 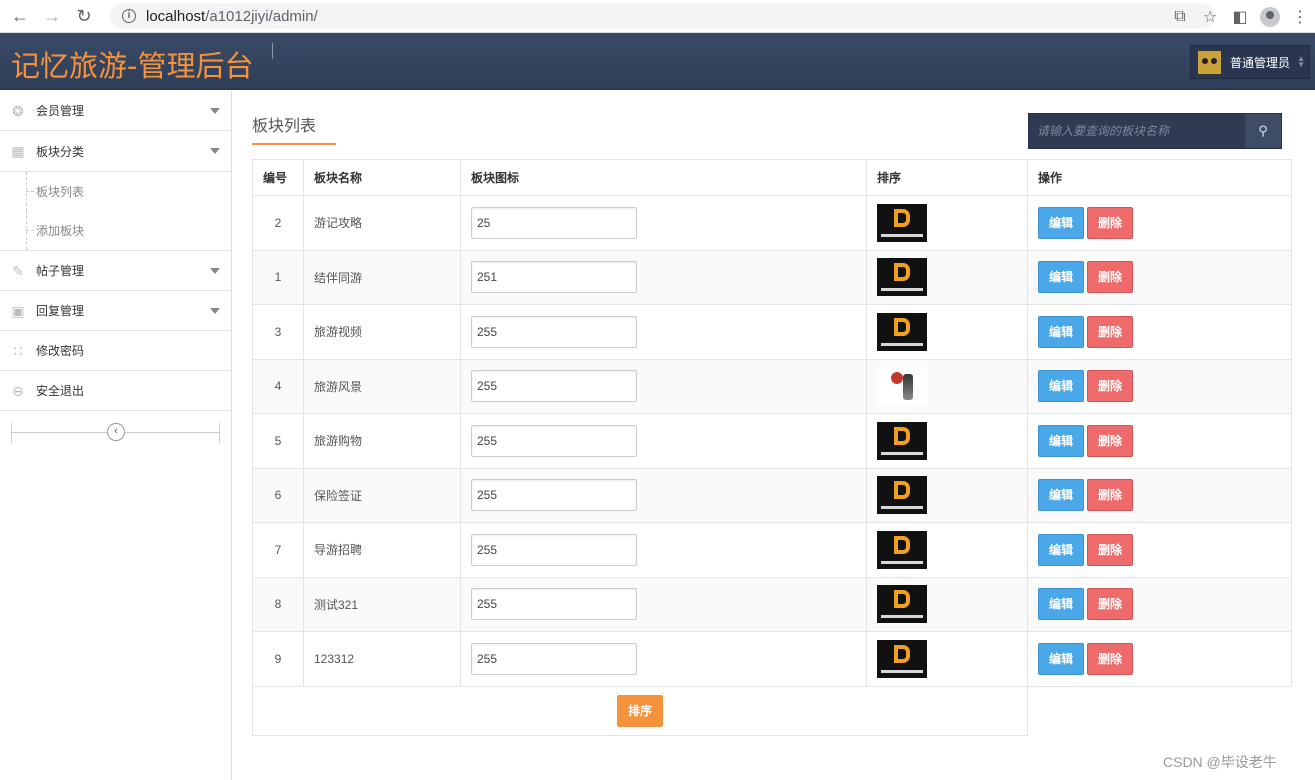 I want to click on address-bar: i localhost/a1012jiyi/admin/, so click(x=662, y=16).